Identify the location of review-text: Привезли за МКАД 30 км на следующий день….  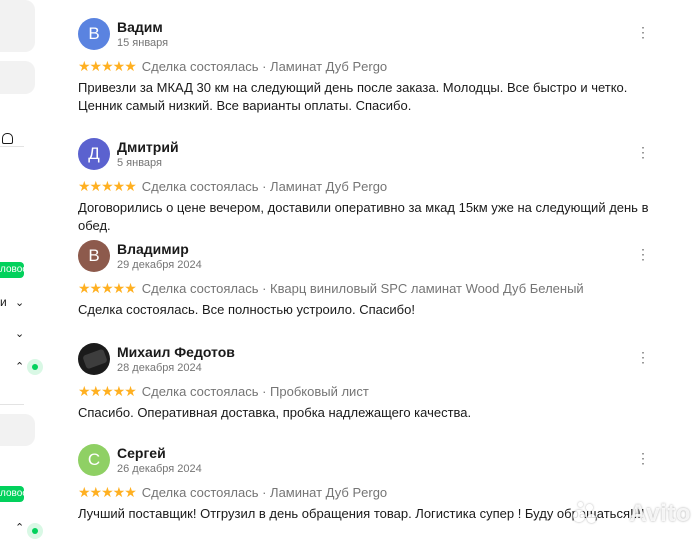
(353, 96).